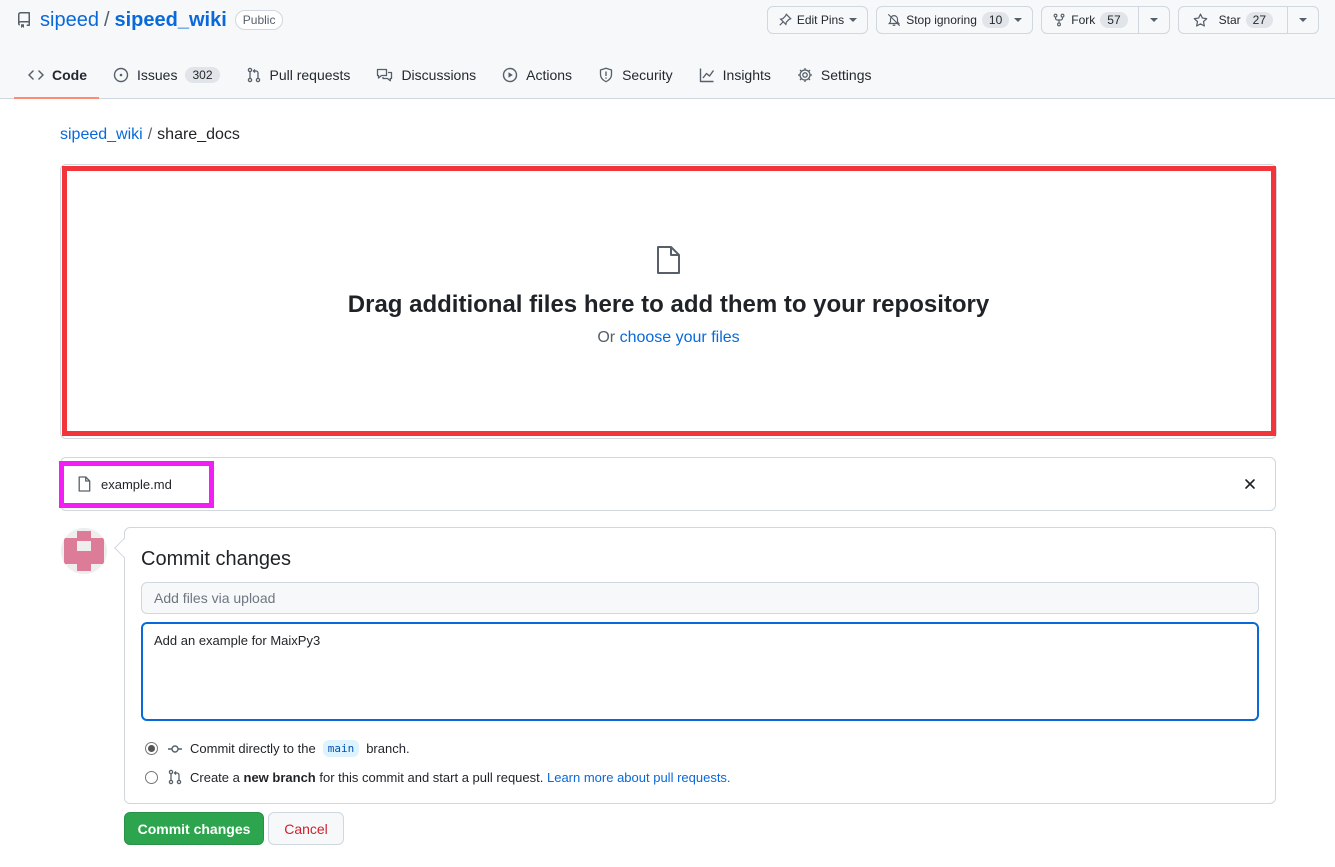 The image size is (1335, 867). I want to click on breadcrumb: sipeed_wiki / share_docs, so click(150, 135).